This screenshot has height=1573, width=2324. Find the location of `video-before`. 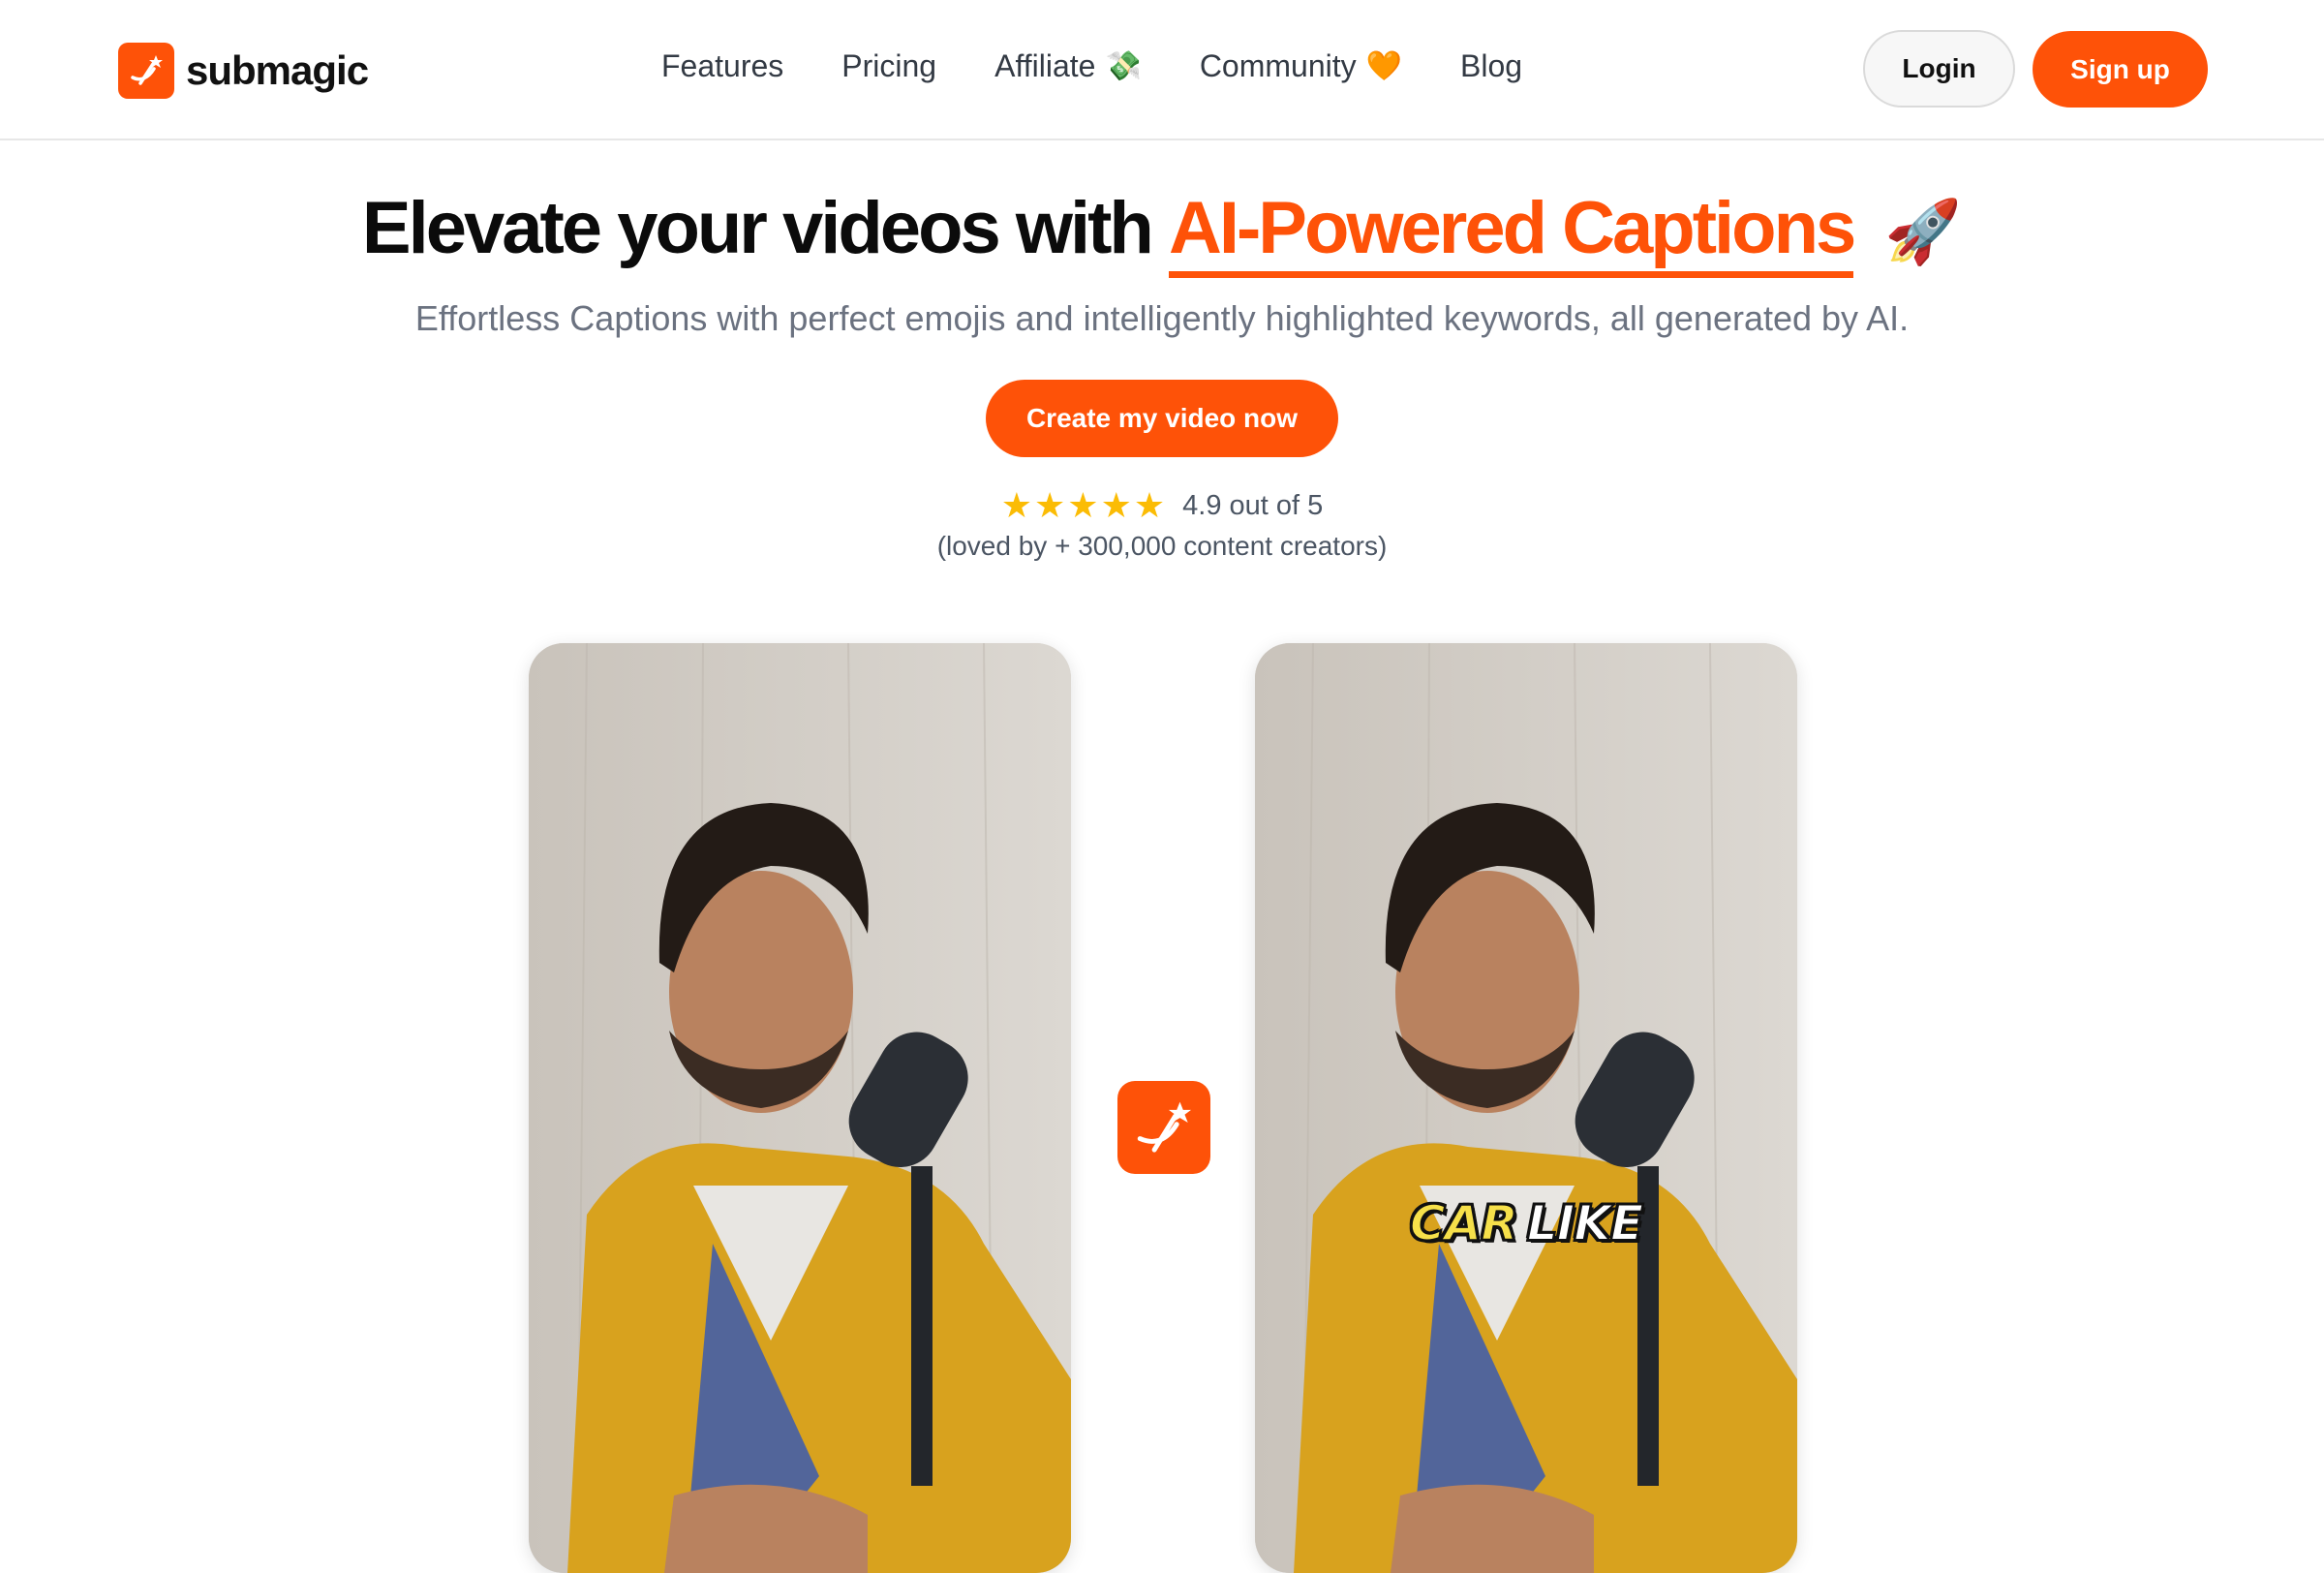

video-before is located at coordinates (800, 1108).